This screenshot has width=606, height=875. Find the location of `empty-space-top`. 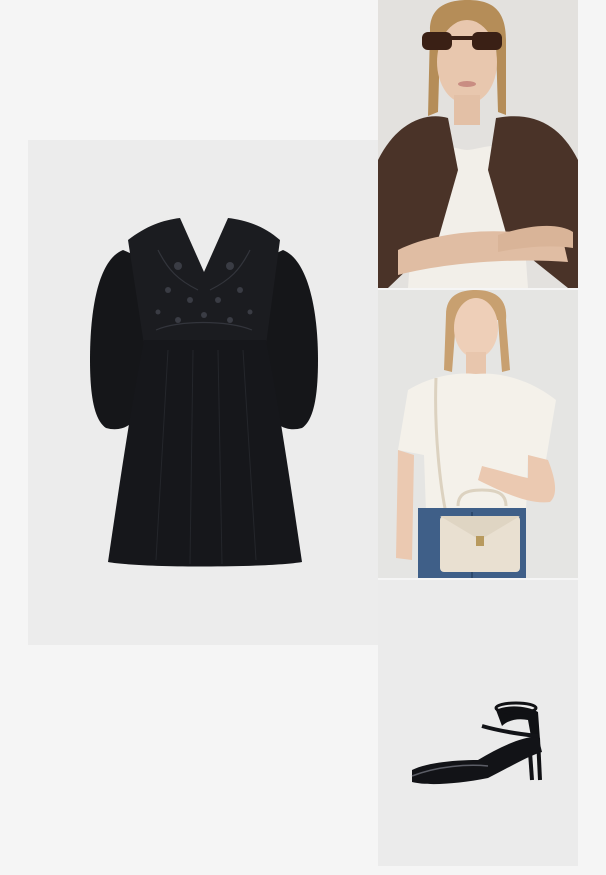

empty-space-top is located at coordinates (203, 70).